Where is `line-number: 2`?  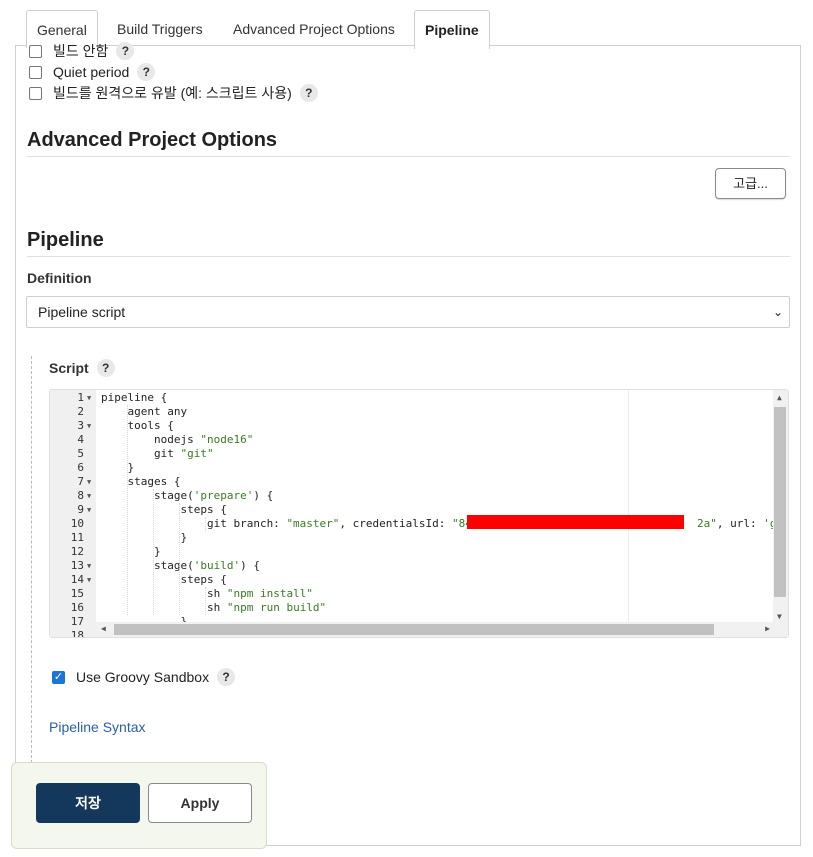 line-number: 2 is located at coordinates (80, 411).